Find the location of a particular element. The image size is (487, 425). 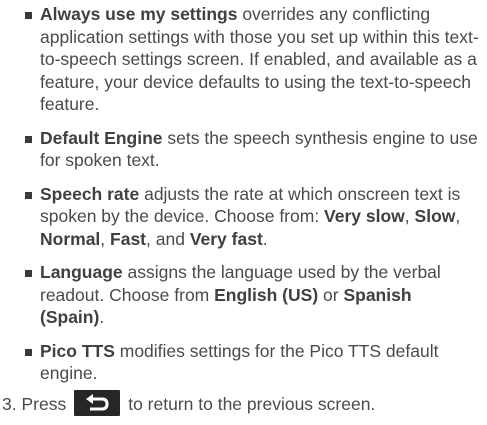

separator: , and is located at coordinates (168, 238).